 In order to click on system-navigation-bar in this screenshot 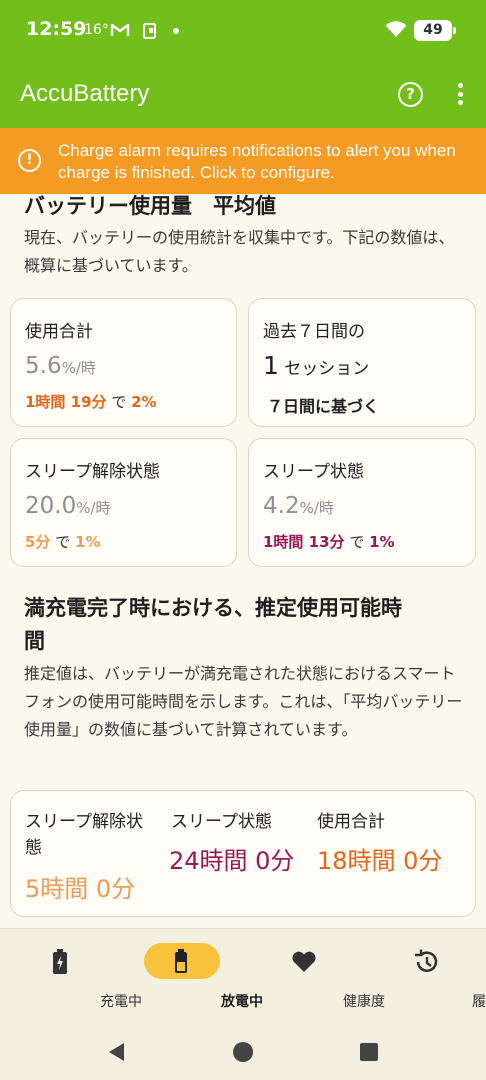, I will do `click(243, 1051)`.